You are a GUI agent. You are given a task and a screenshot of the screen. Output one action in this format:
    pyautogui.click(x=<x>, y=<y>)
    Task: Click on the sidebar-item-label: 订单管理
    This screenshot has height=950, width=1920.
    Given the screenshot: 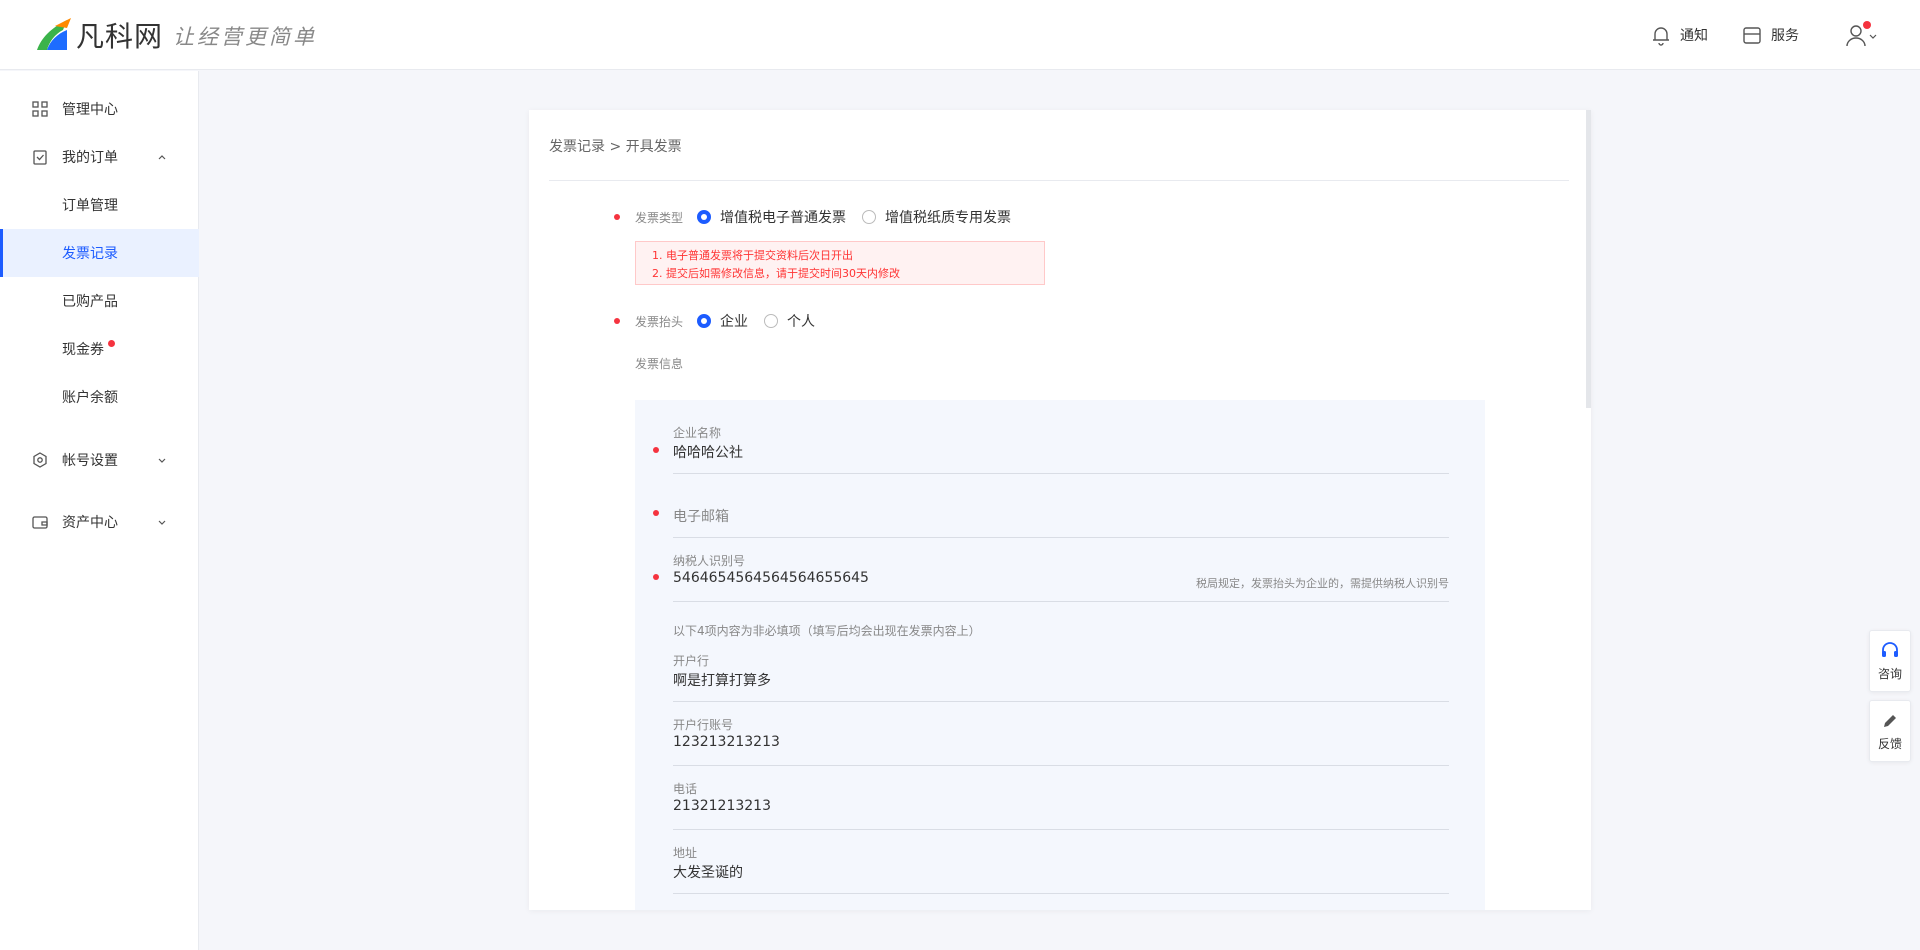 What is the action you would take?
    pyautogui.click(x=90, y=206)
    